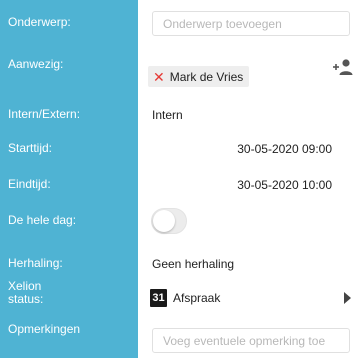 Image resolution: width=362 pixels, height=358 pixels. I want to click on subject-input, so click(251, 23).